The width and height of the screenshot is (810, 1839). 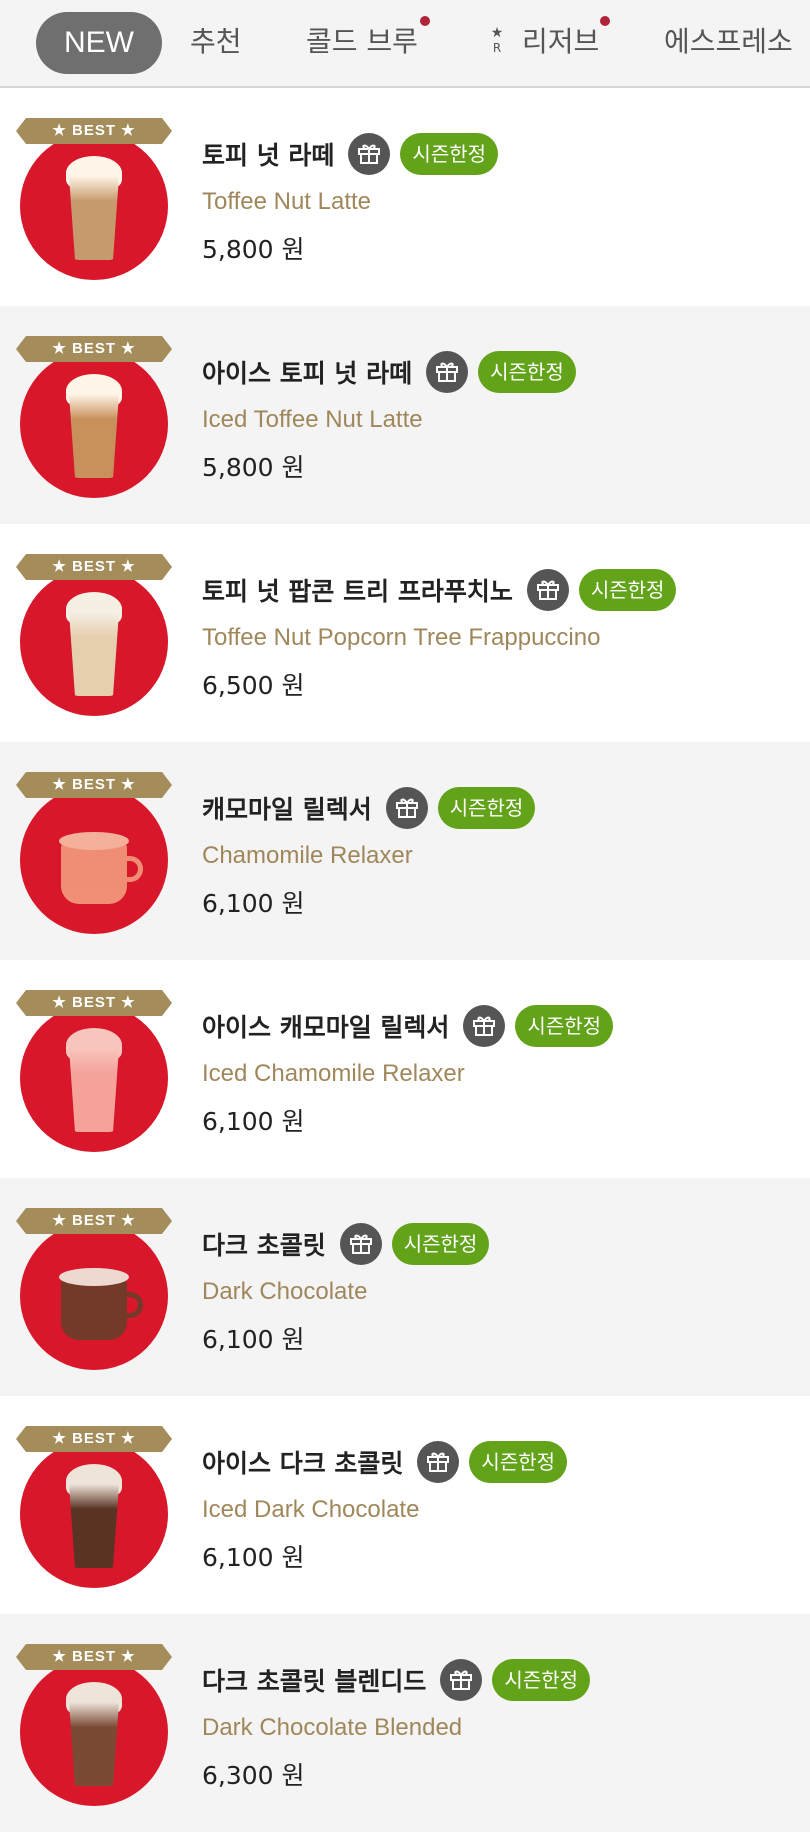 What do you see at coordinates (216, 43) in the screenshot?
I see `tab-recommend: 추천` at bounding box center [216, 43].